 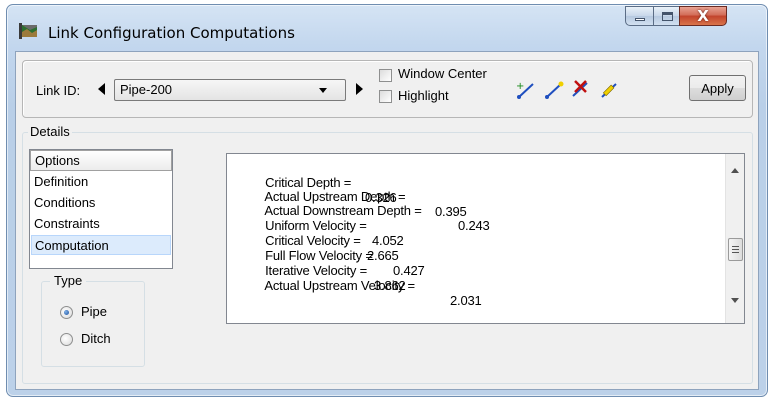 What do you see at coordinates (50, 131) in the screenshot?
I see `details-label: Details` at bounding box center [50, 131].